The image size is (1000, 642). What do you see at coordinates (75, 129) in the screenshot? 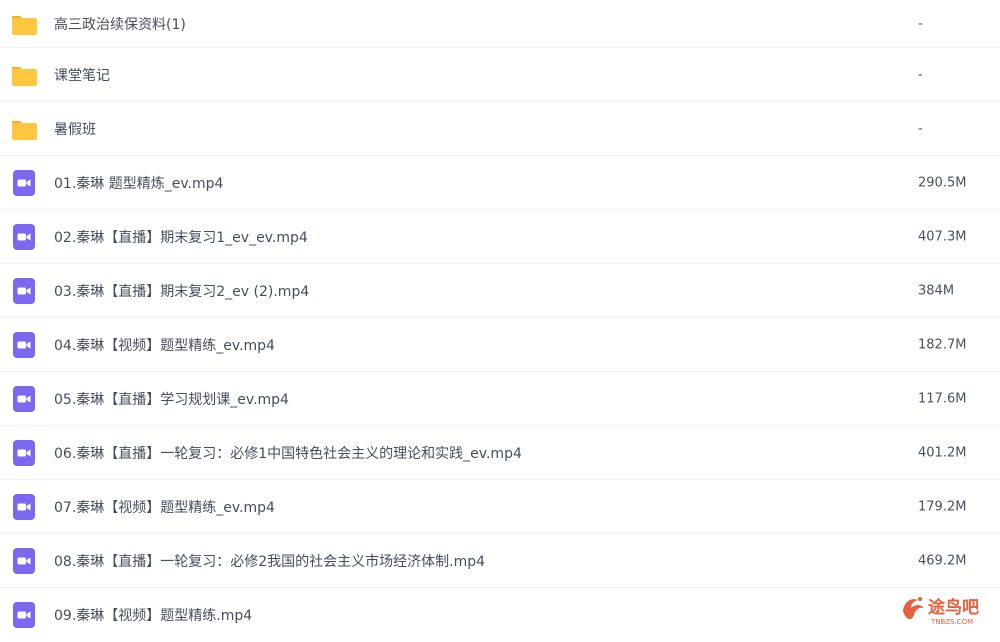
I see `file-name: 暑假班` at bounding box center [75, 129].